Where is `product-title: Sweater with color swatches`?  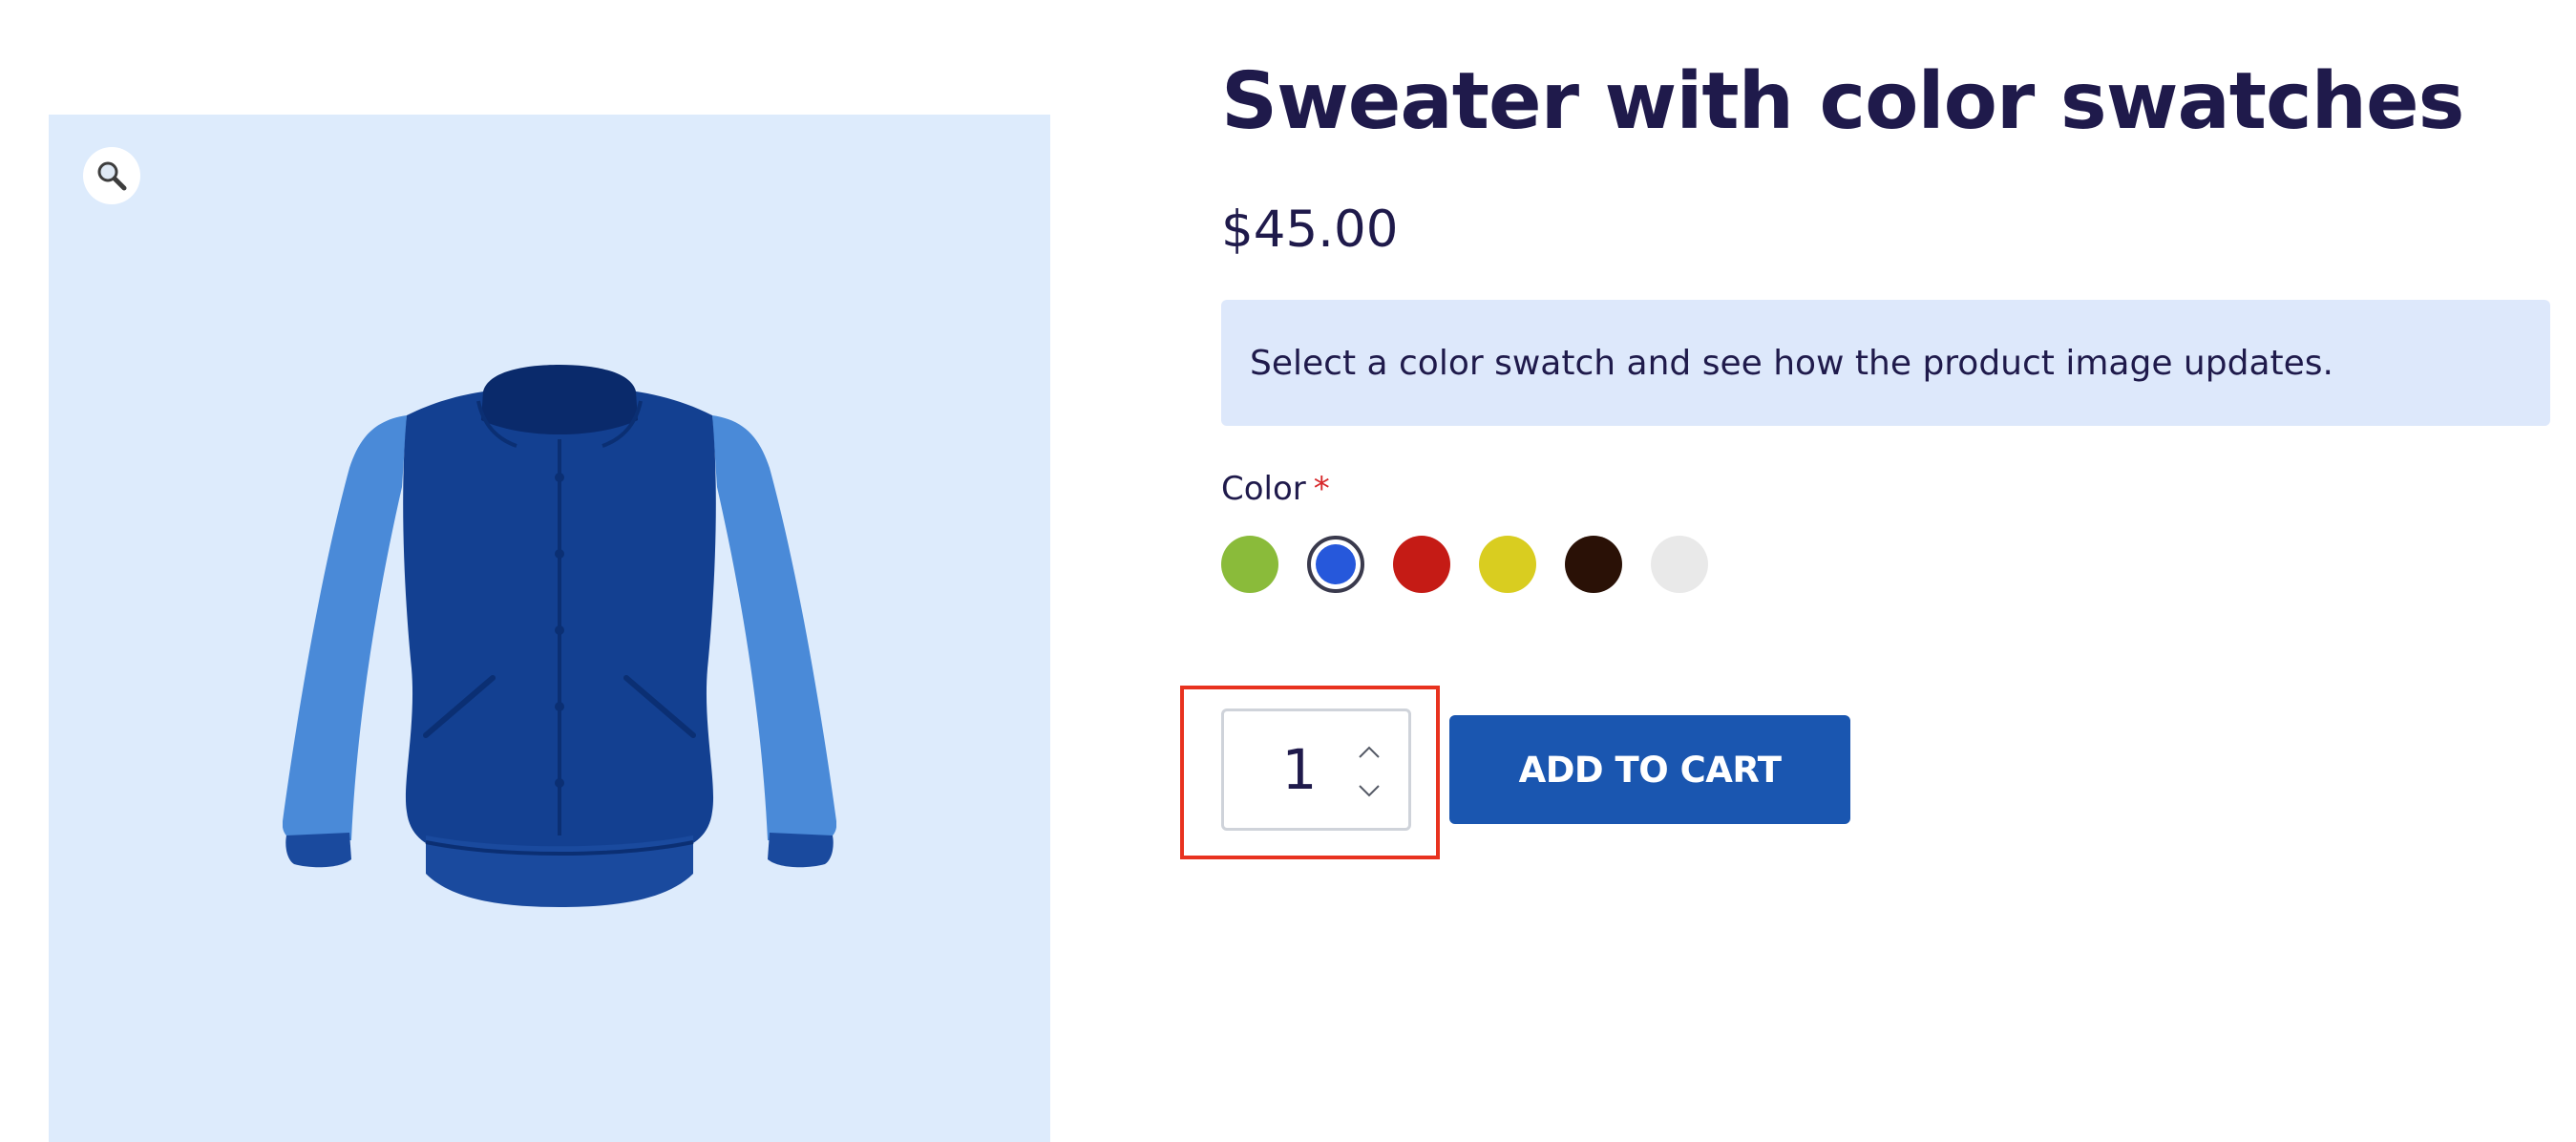 product-title: Sweater with color swatches is located at coordinates (1842, 101).